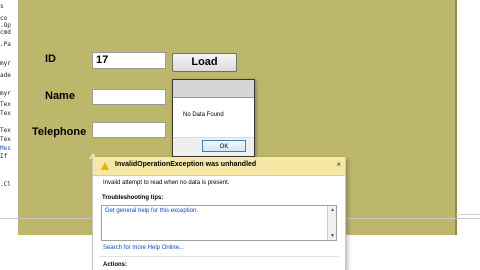 The image size is (480, 270). Describe the element at coordinates (129, 97) in the screenshot. I see `name-field` at that location.